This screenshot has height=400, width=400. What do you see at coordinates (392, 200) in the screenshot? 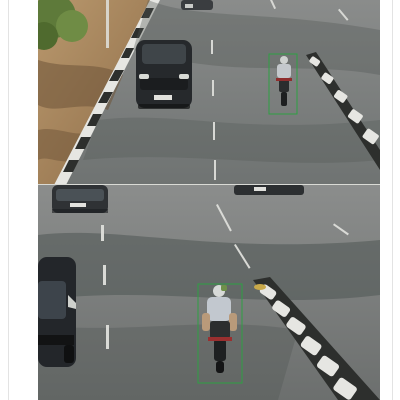
I see `page-border-right` at bounding box center [392, 200].